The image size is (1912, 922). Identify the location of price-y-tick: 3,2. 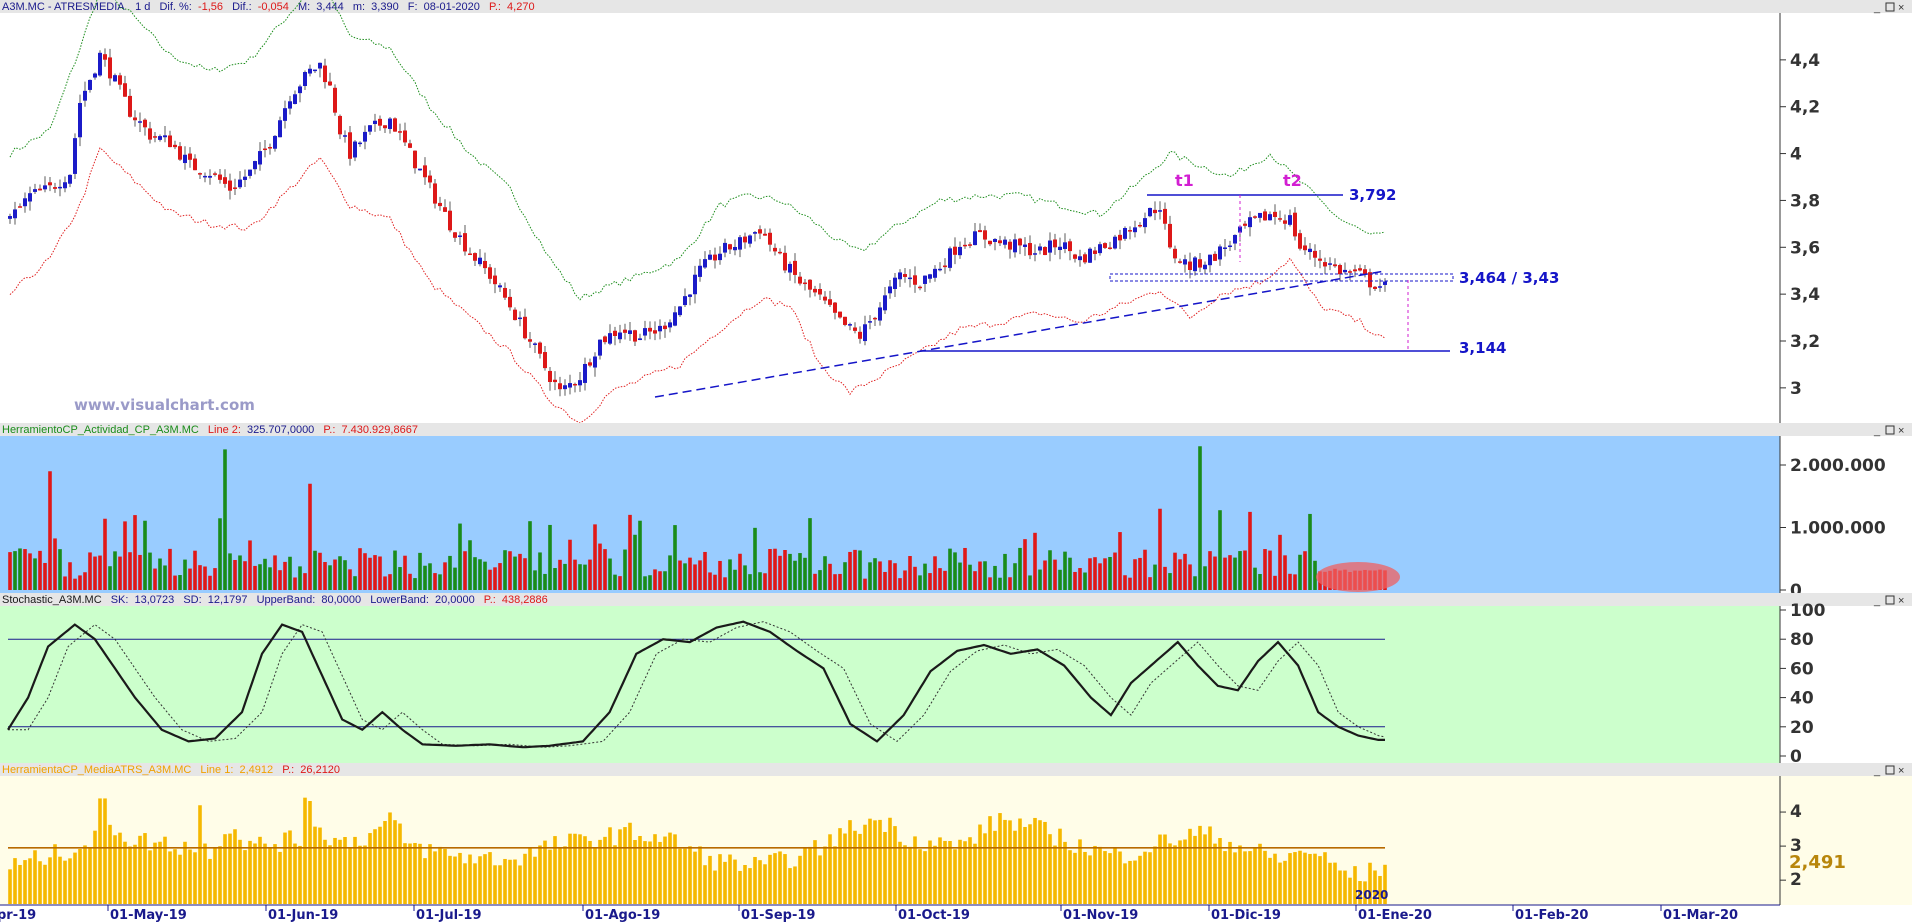
(1805, 342).